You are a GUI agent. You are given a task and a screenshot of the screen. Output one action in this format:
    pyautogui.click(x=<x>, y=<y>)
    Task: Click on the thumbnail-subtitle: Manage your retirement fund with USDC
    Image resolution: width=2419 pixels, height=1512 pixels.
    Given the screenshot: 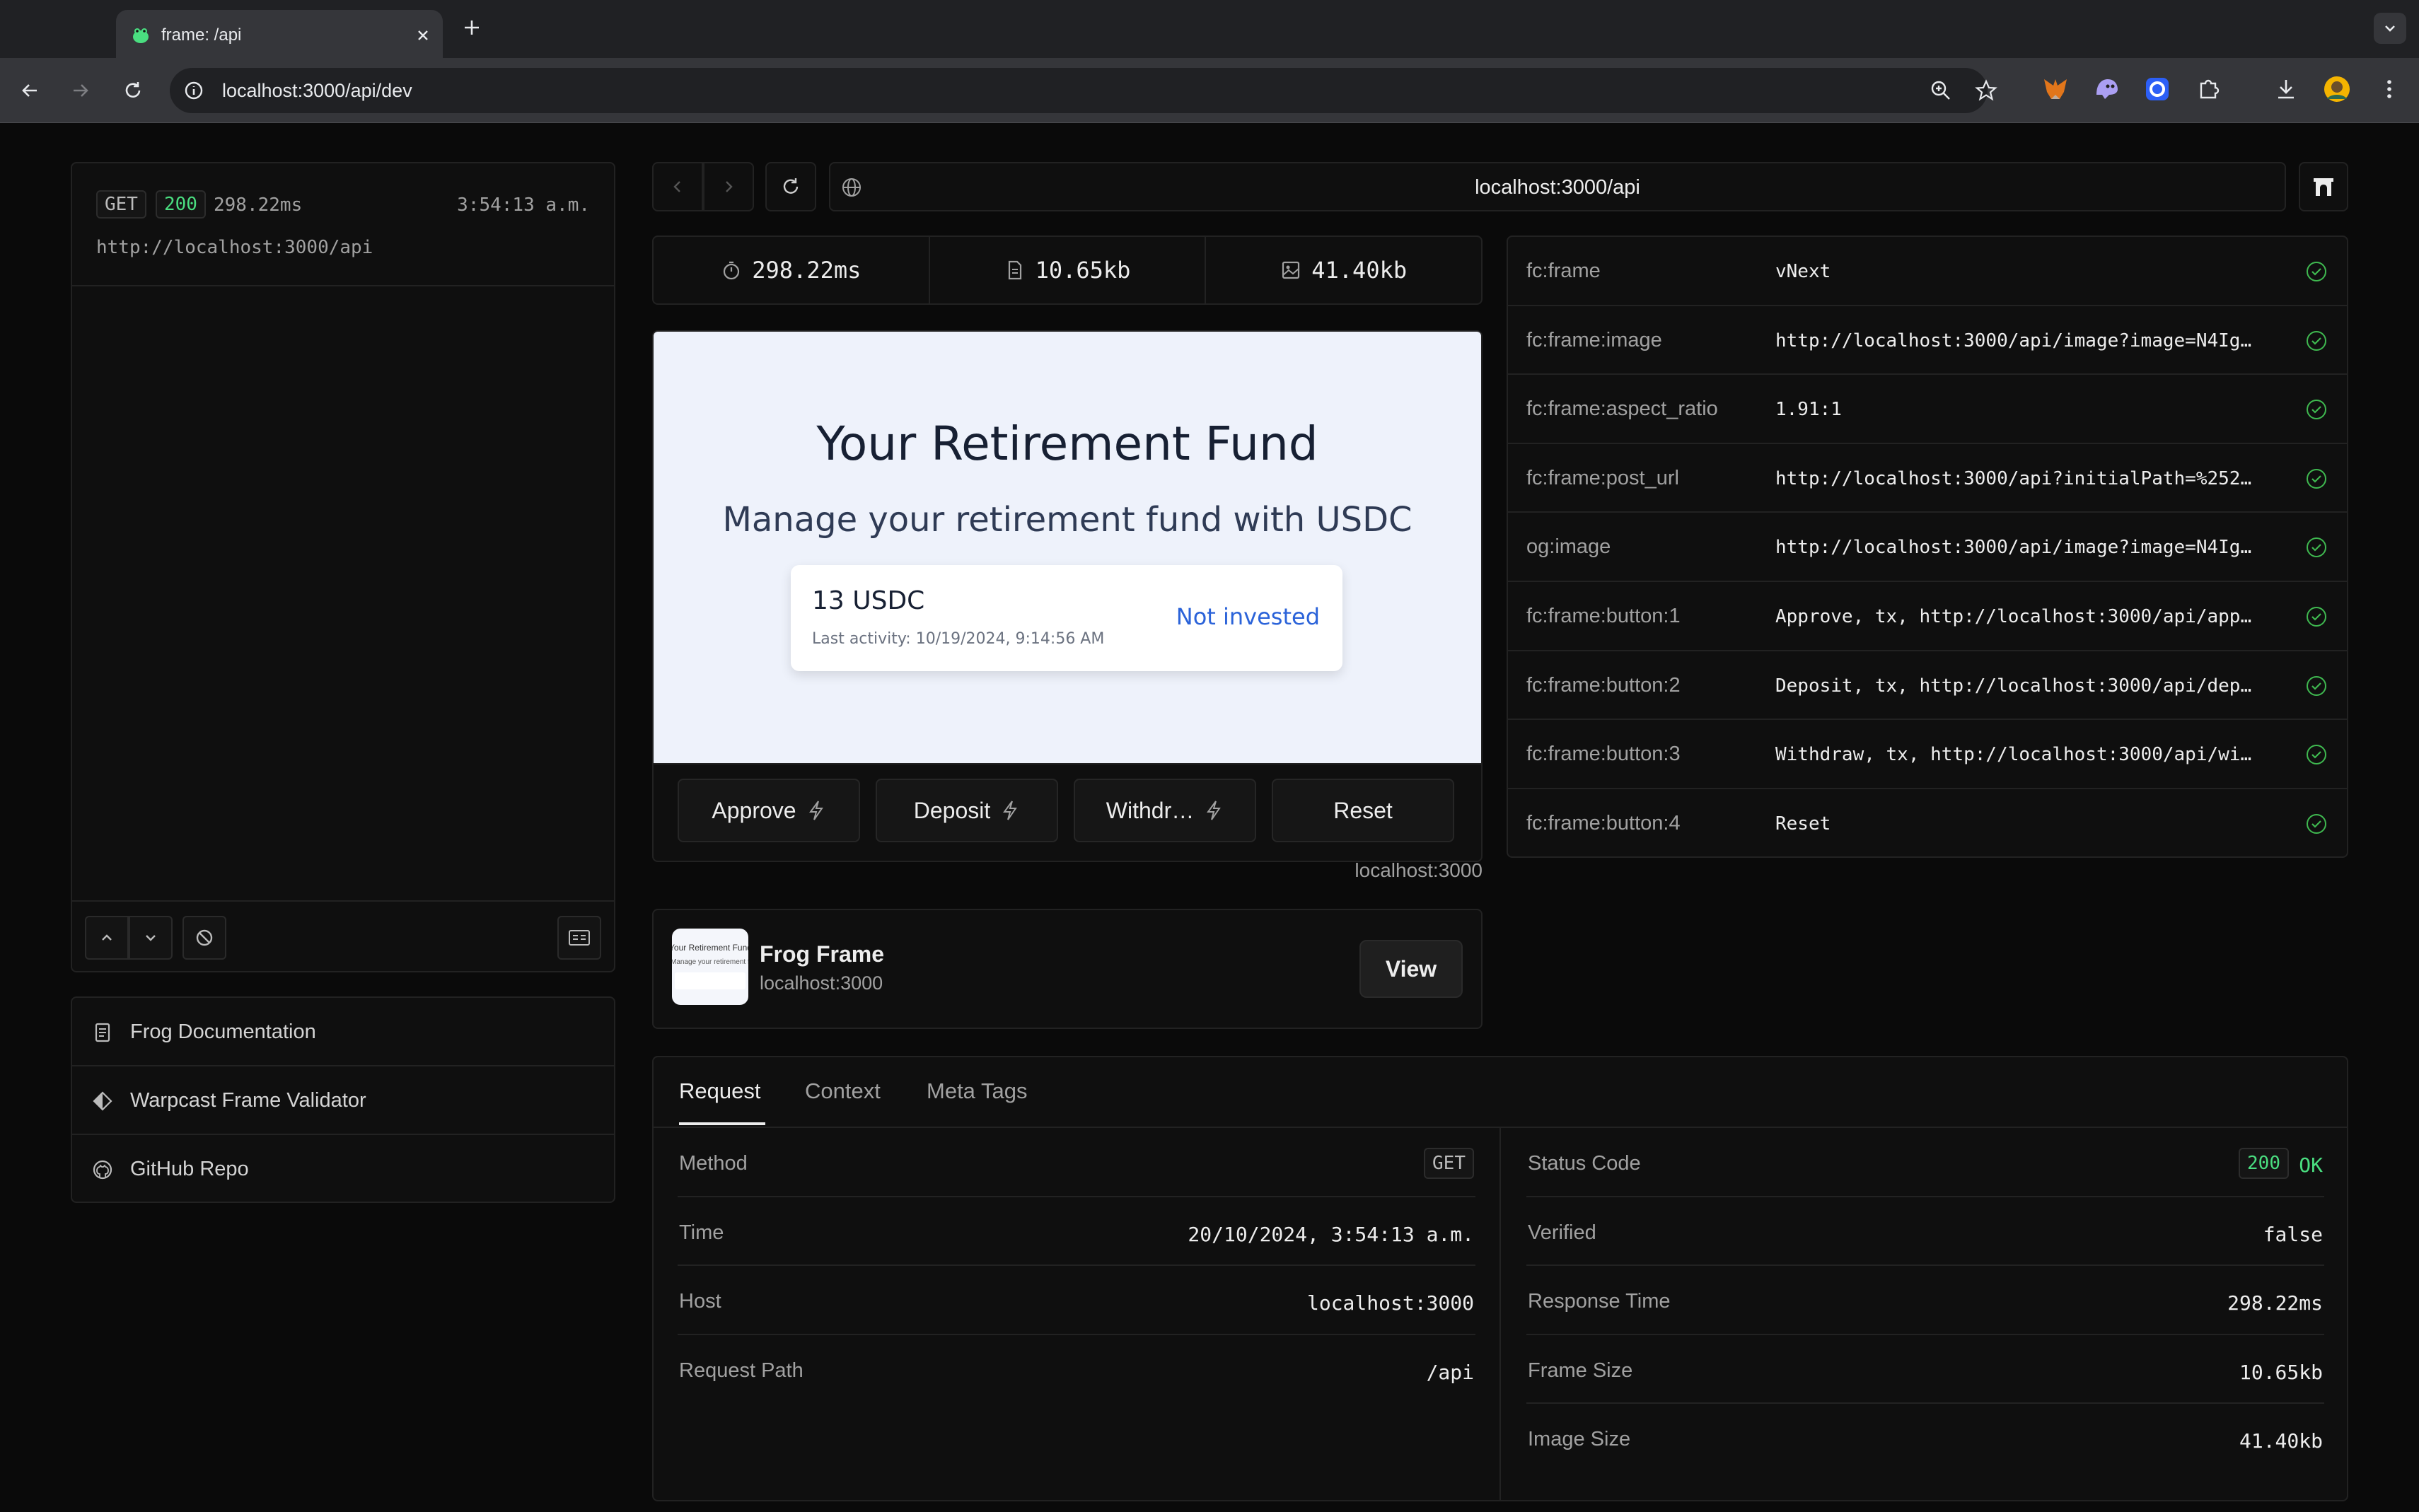 What is the action you would take?
    pyautogui.click(x=710, y=962)
    